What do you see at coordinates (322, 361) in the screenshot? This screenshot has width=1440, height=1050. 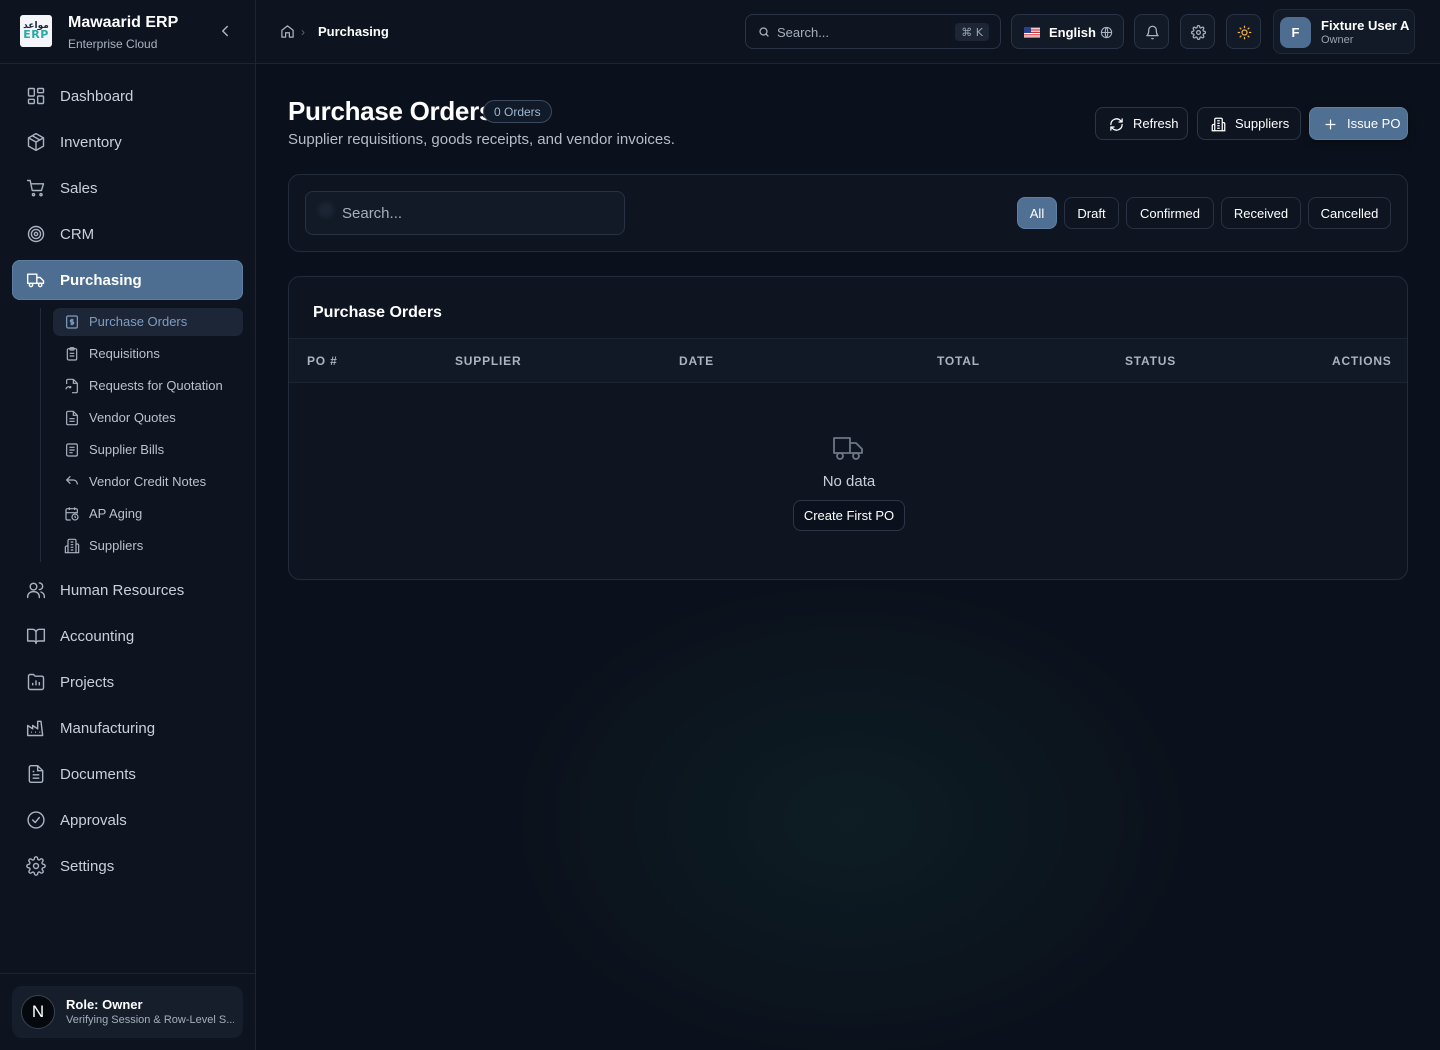 I see `column-header-po-number: PO #` at bounding box center [322, 361].